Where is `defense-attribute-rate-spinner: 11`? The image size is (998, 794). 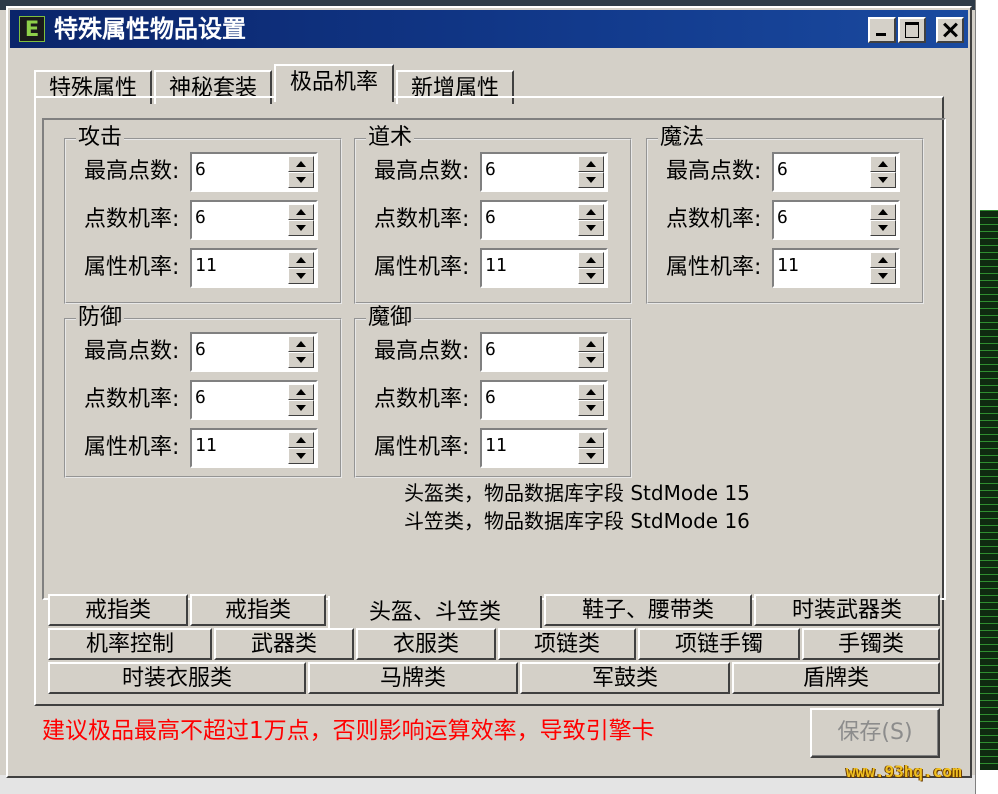 defense-attribute-rate-spinner: 11 is located at coordinates (254, 448).